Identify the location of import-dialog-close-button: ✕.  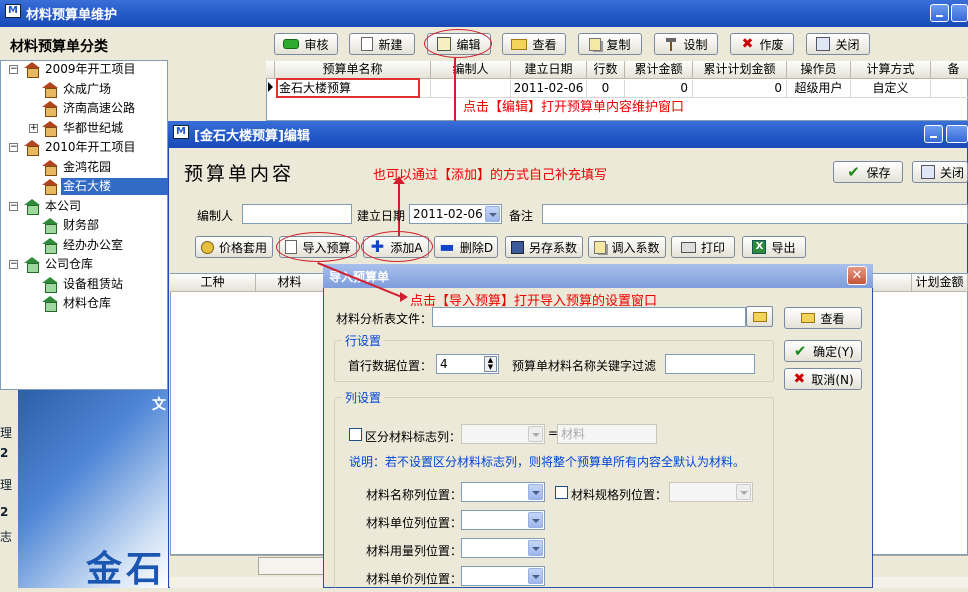
(857, 275).